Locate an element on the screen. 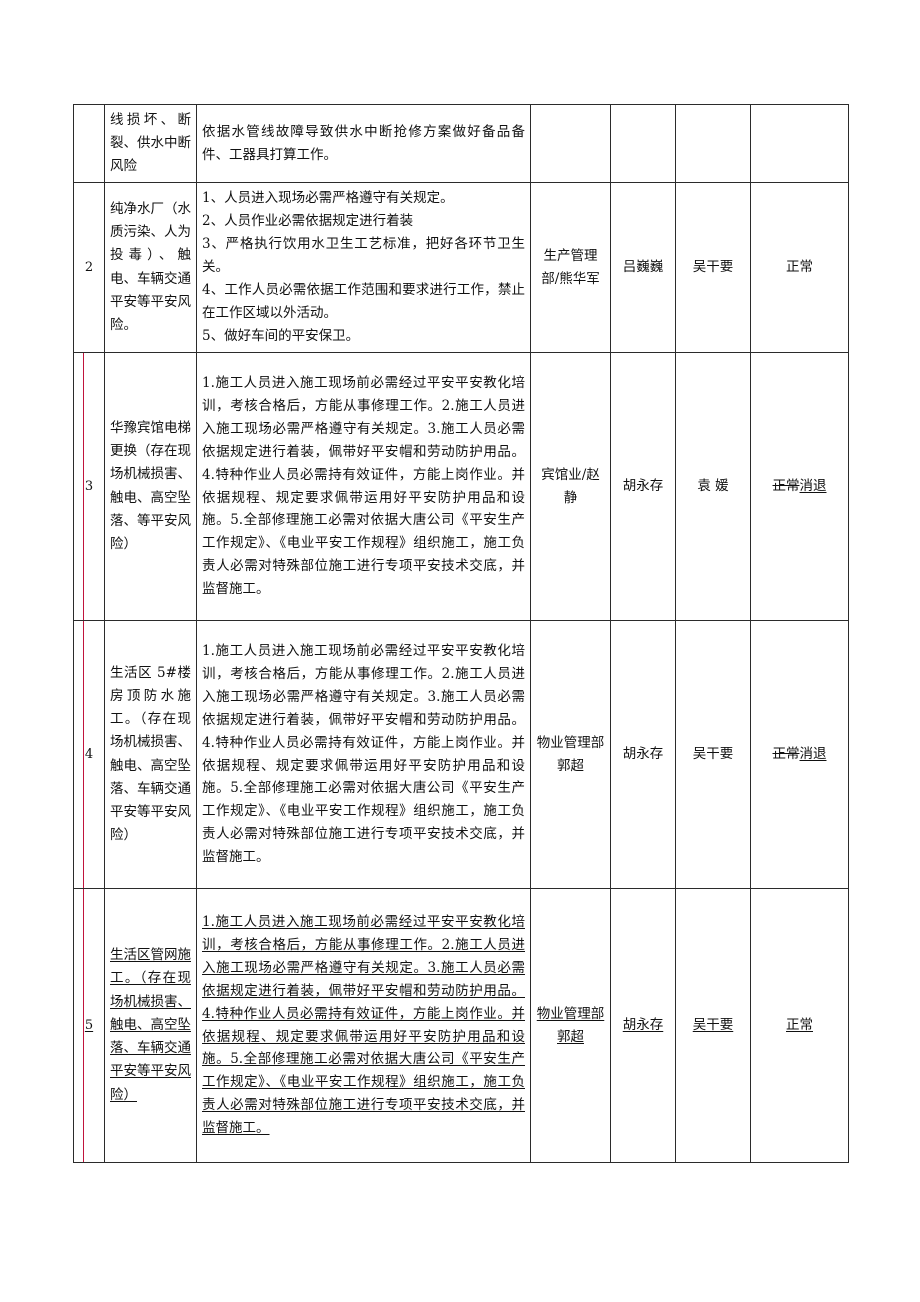  cell-supervisor is located at coordinates (643, 143).